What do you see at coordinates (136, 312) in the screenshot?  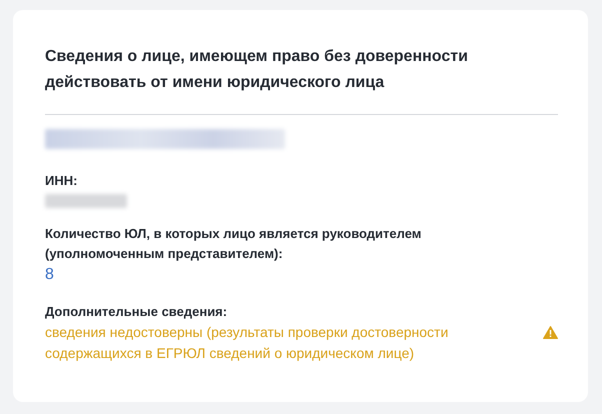 I see `field-label: Дополнительные сведения:` at bounding box center [136, 312].